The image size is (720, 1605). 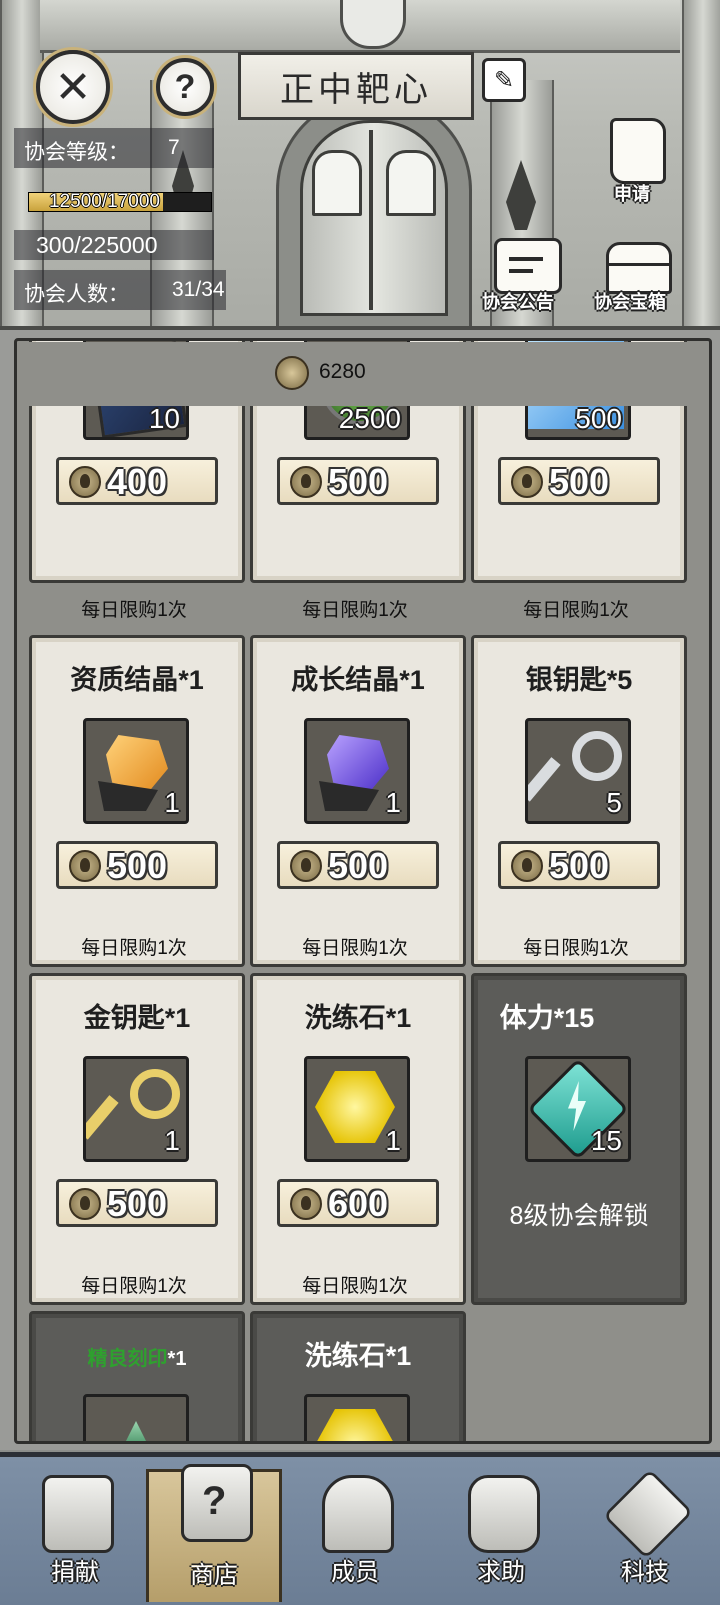 I want to click on locked-item-card: 精良刻印*1, so click(x=137, y=1376).